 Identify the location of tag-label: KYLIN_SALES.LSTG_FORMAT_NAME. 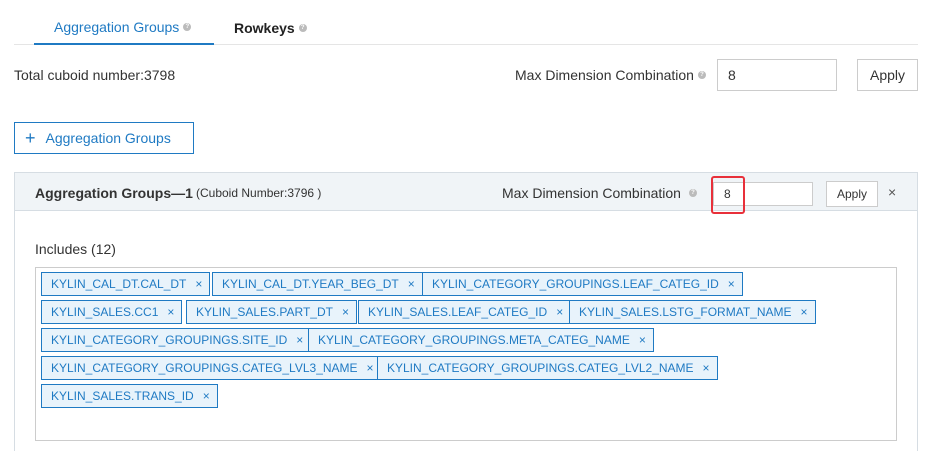
(685, 312).